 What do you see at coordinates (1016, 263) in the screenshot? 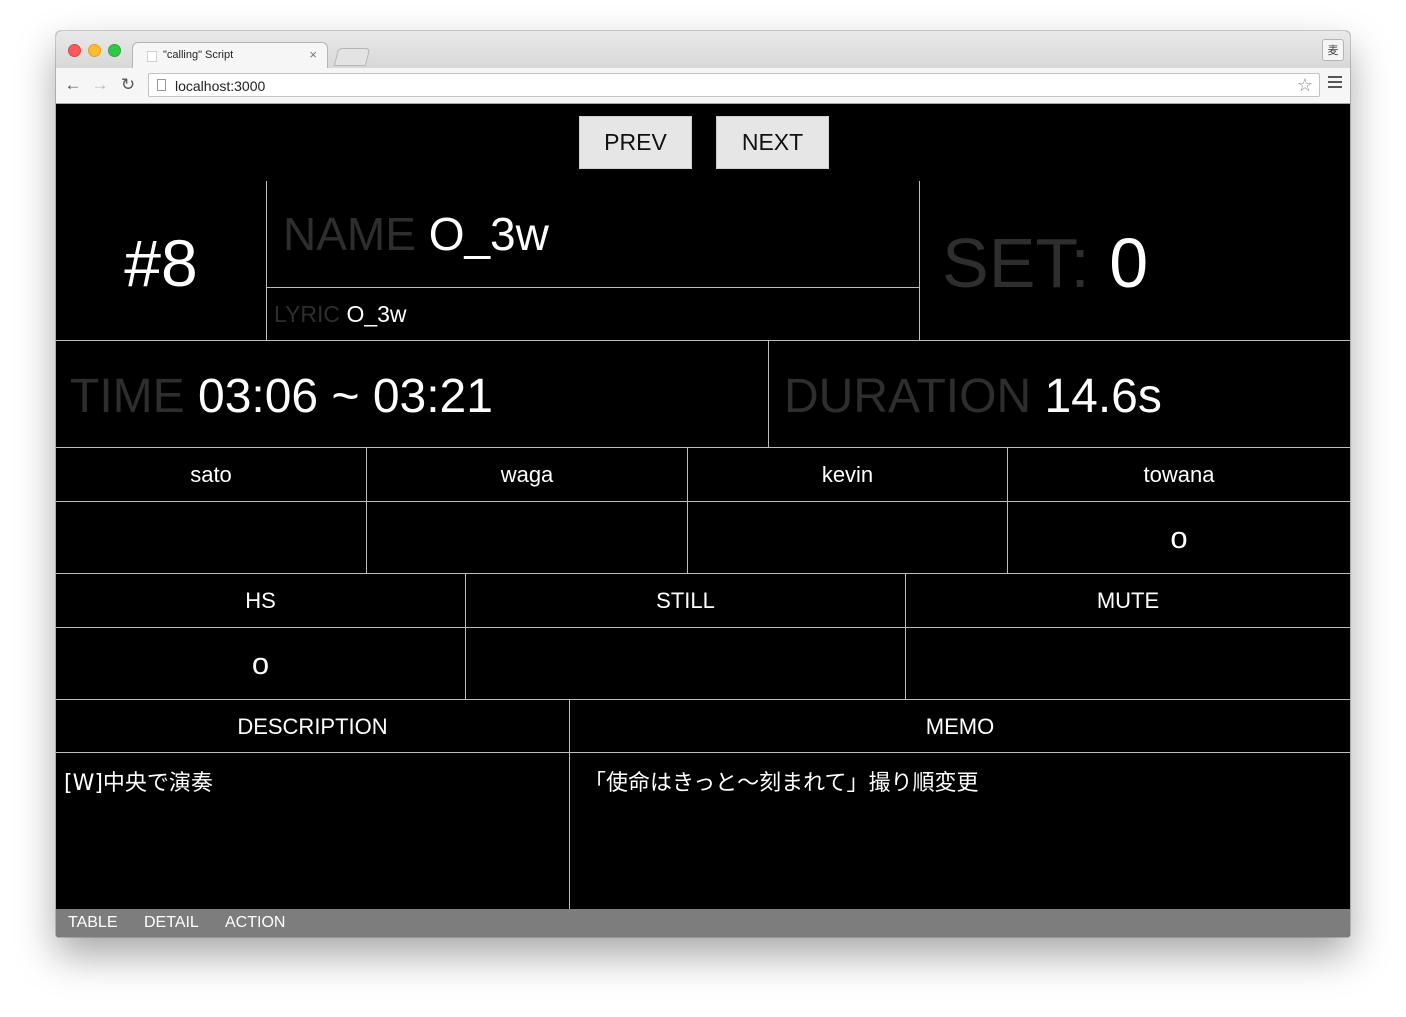
I see `set-label: SET:` at bounding box center [1016, 263].